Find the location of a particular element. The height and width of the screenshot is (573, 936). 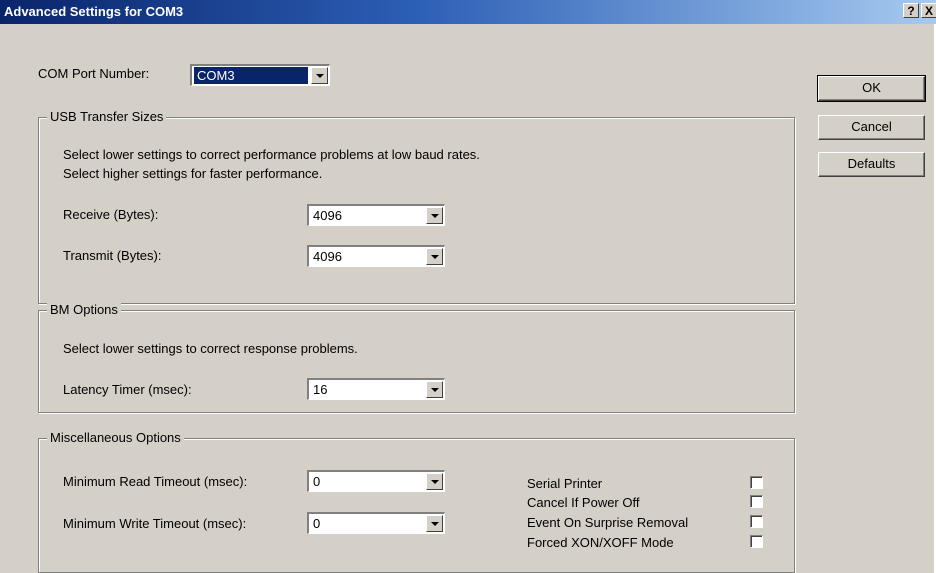

latency-select: 16 is located at coordinates (376, 389).